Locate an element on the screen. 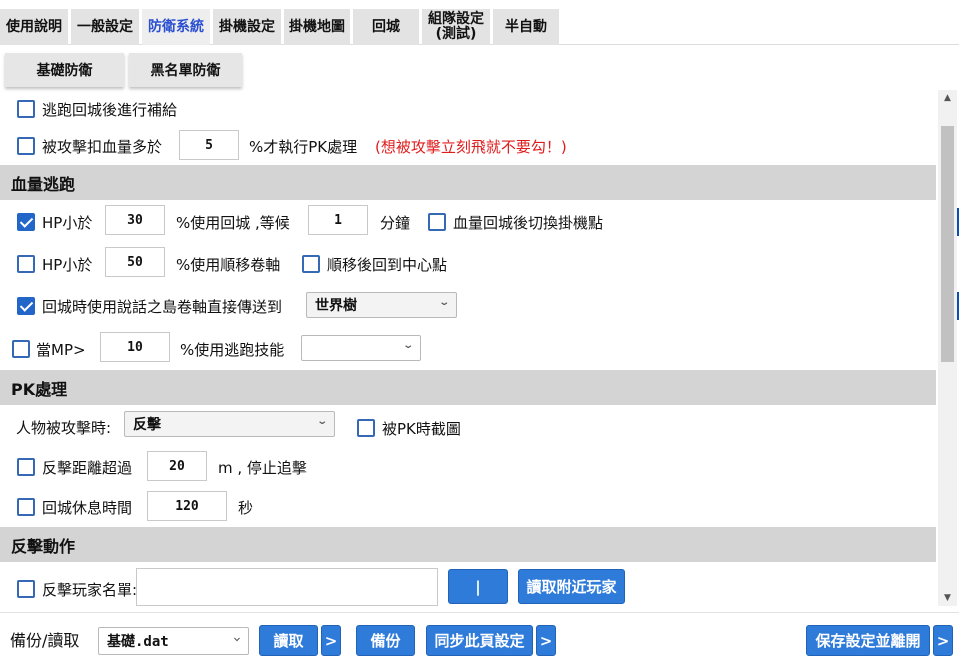 This screenshot has width=959, height=665. hp-drop-suffix: %才執行PK處理 is located at coordinates (303, 147).